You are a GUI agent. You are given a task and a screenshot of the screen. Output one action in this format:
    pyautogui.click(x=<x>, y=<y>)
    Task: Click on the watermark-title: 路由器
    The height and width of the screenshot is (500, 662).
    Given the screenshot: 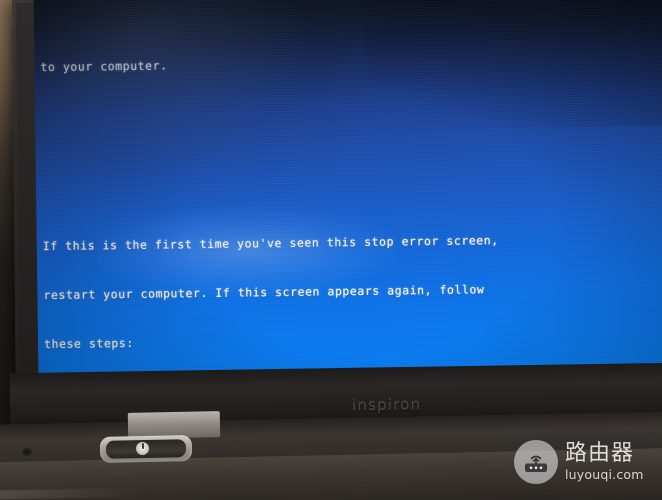 What is the action you would take?
    pyautogui.click(x=600, y=453)
    